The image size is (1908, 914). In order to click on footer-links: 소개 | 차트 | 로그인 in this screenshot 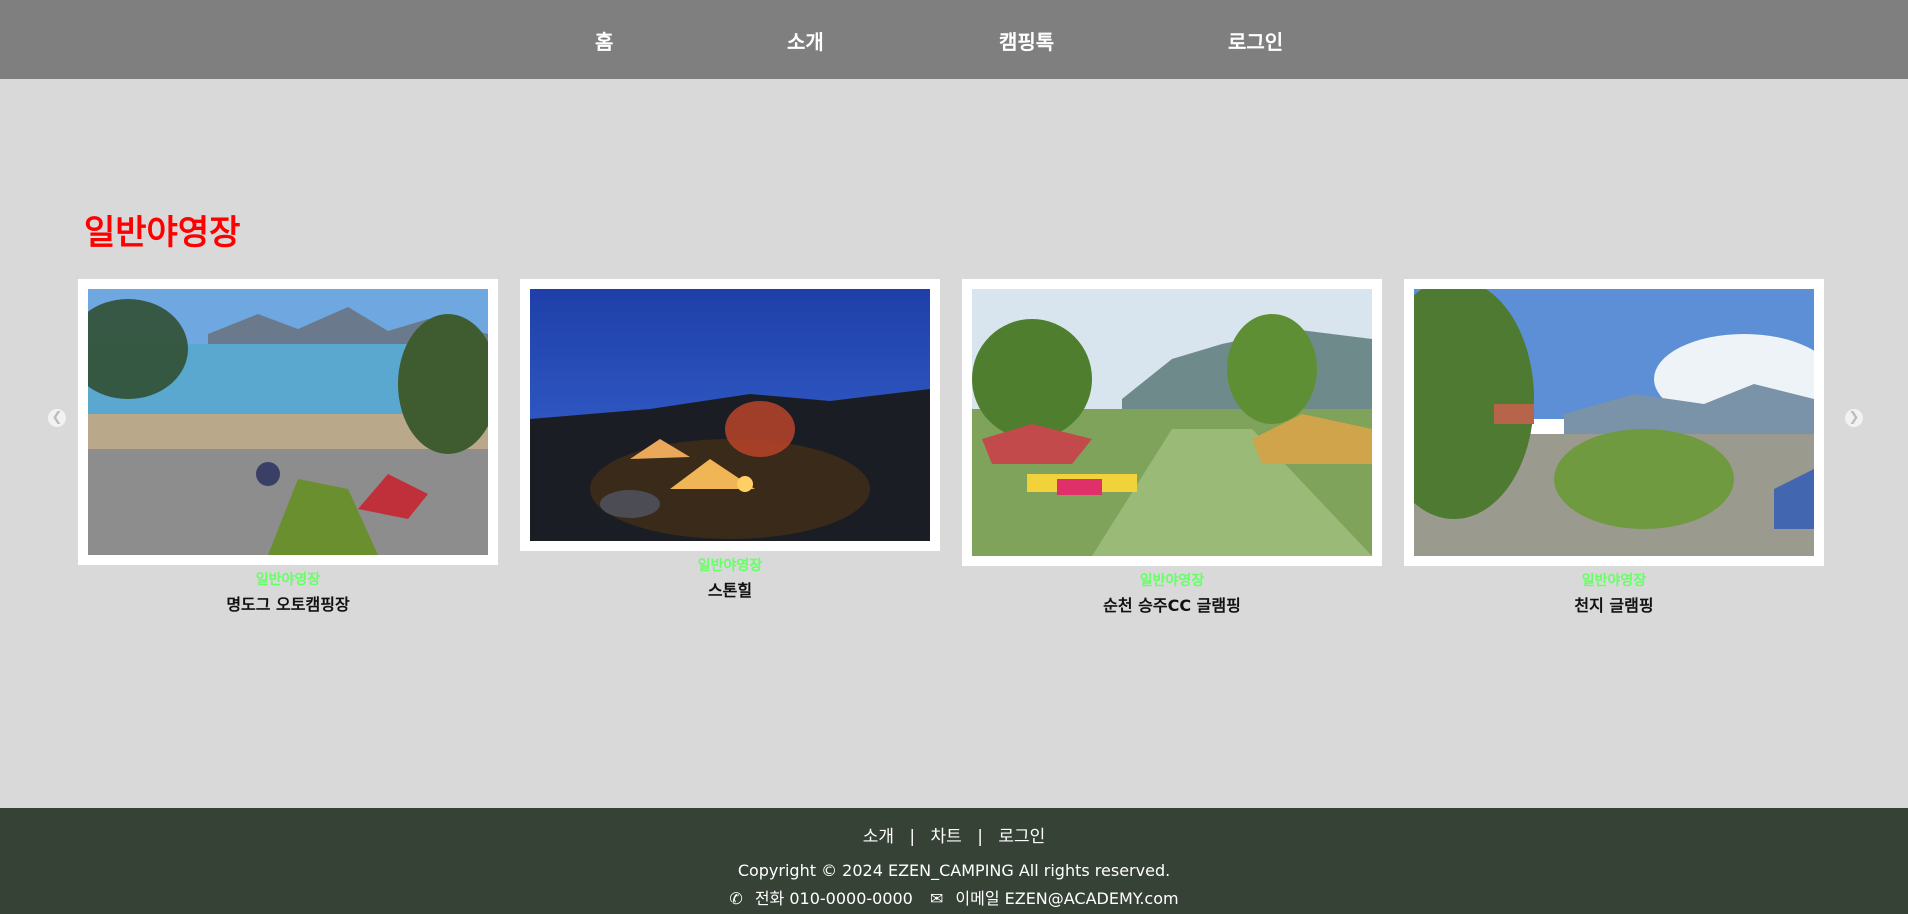, I will do `click(954, 834)`.